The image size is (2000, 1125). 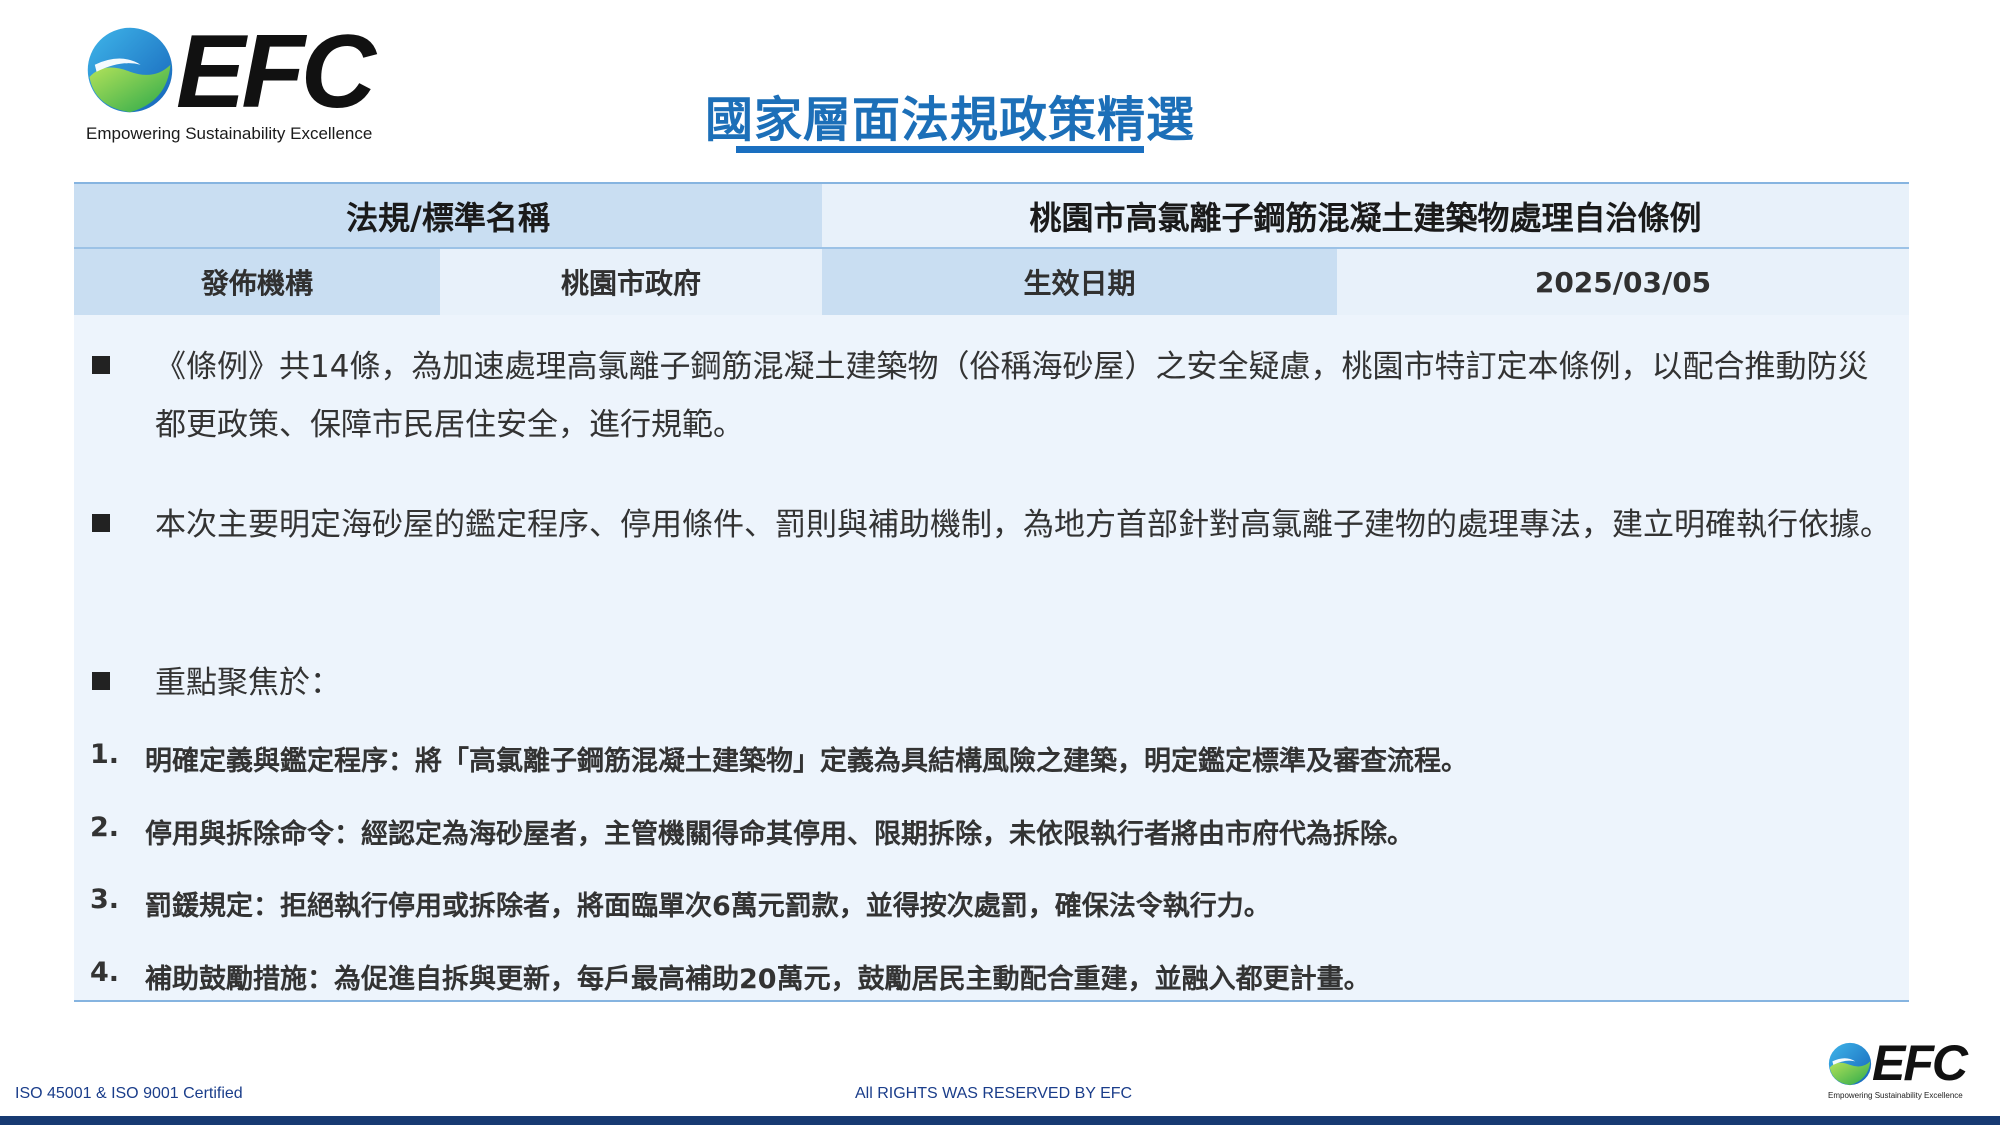 I want to click on bullet-text: 重點聚焦於：, so click(x=248, y=683).